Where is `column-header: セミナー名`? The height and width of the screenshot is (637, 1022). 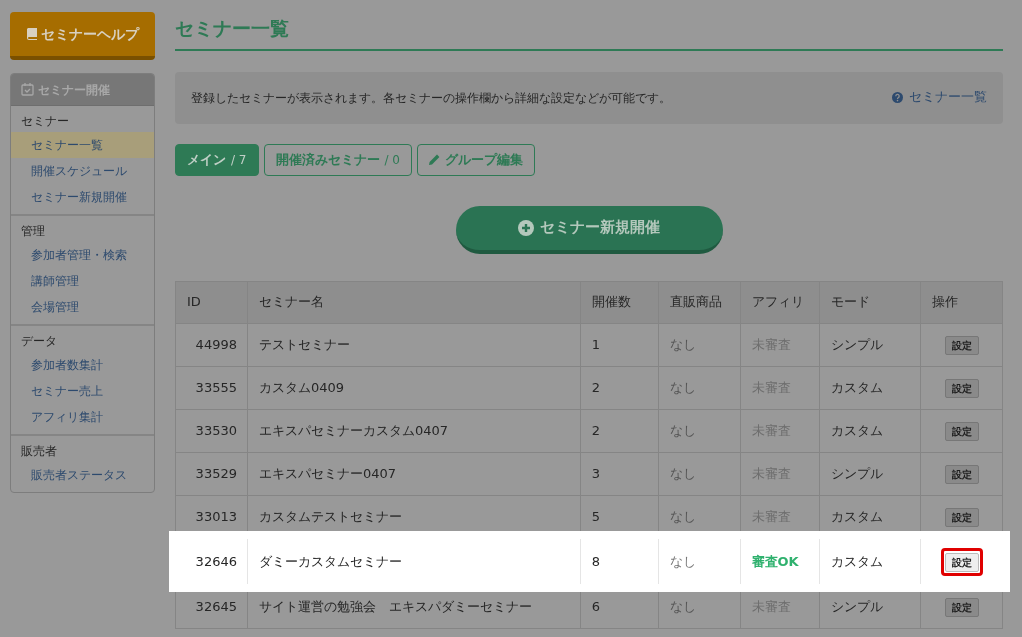
column-header: セミナー名 is located at coordinates (414, 302).